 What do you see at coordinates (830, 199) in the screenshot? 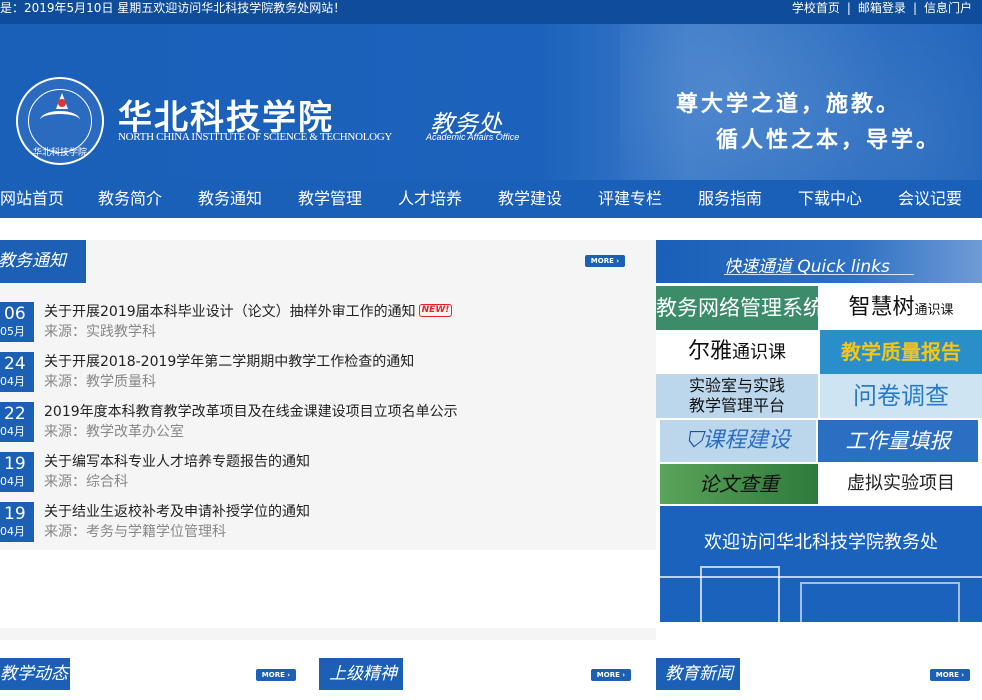
I see `nav-downloads: 下载中心` at bounding box center [830, 199].